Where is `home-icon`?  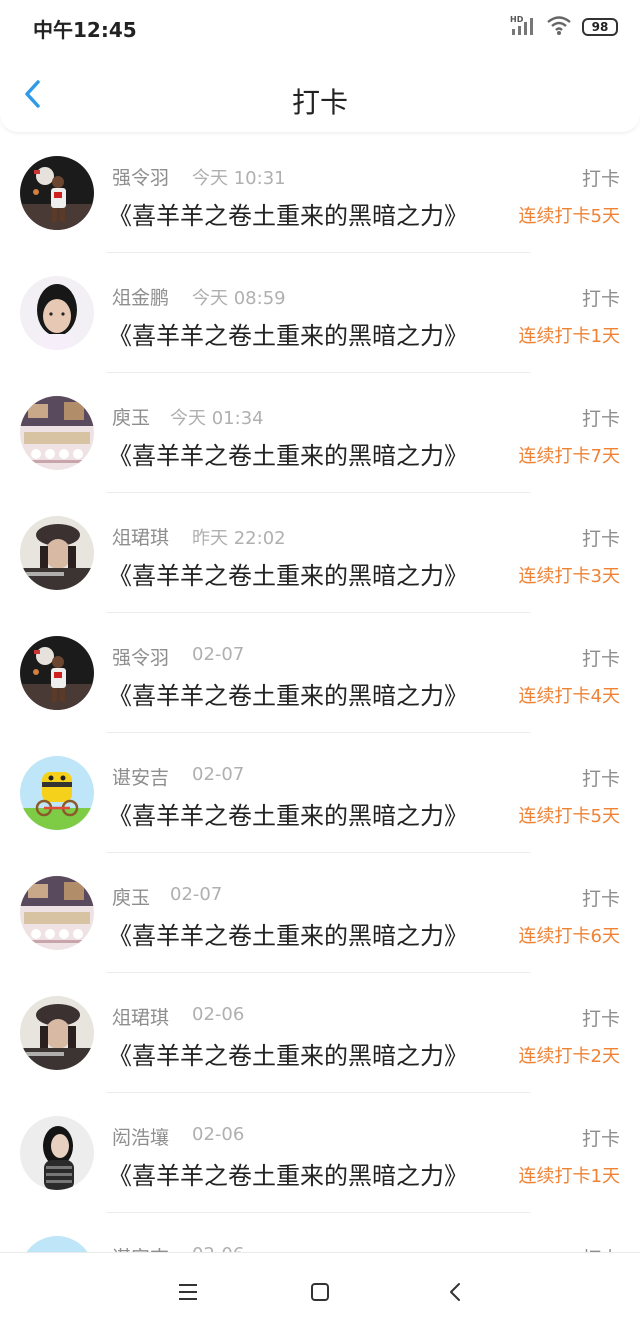
home-icon is located at coordinates (320, 1292).